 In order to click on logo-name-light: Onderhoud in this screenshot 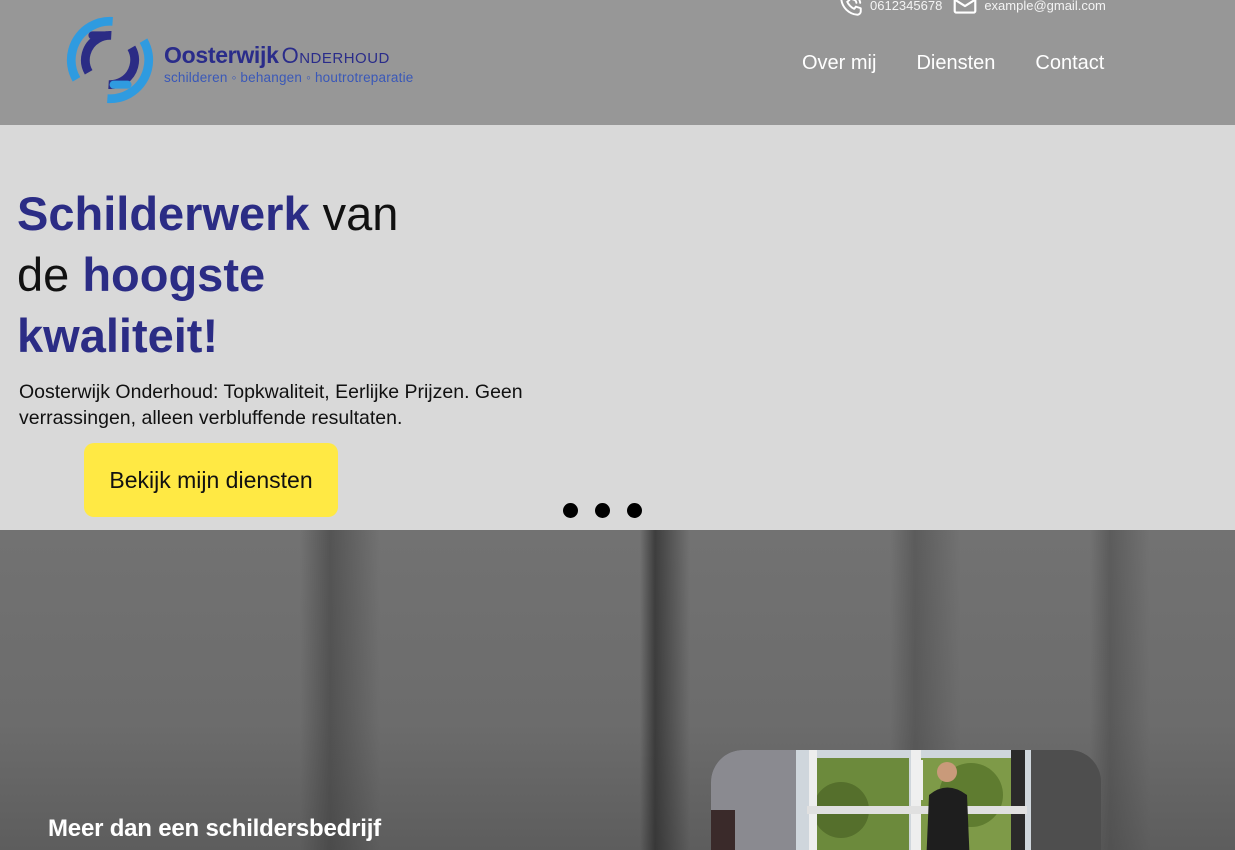, I will do `click(335, 55)`.